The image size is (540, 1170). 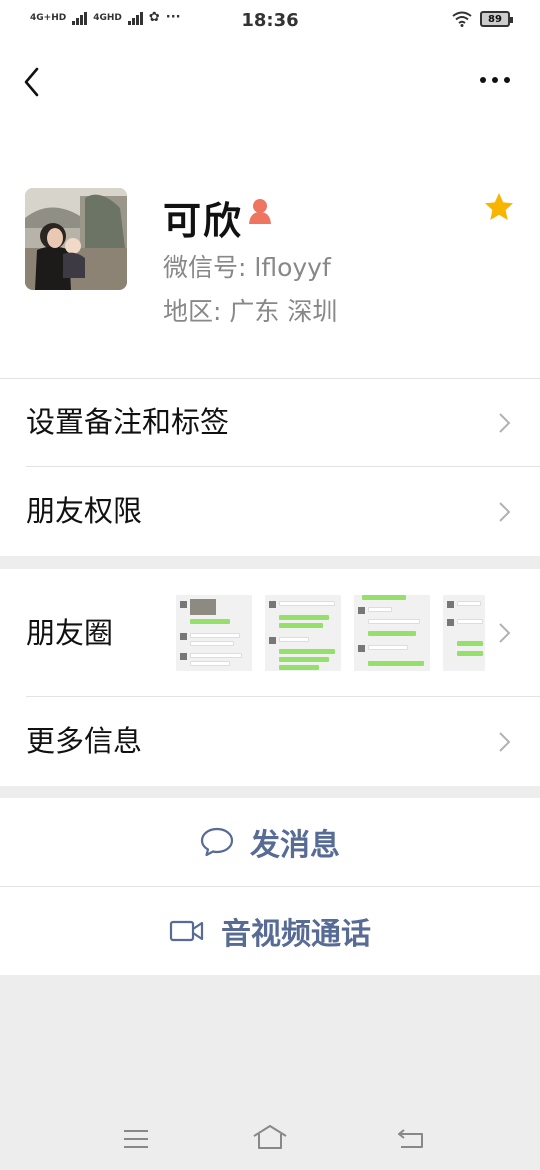 I want to click on video-call-button: 音视频通话, so click(x=270, y=931).